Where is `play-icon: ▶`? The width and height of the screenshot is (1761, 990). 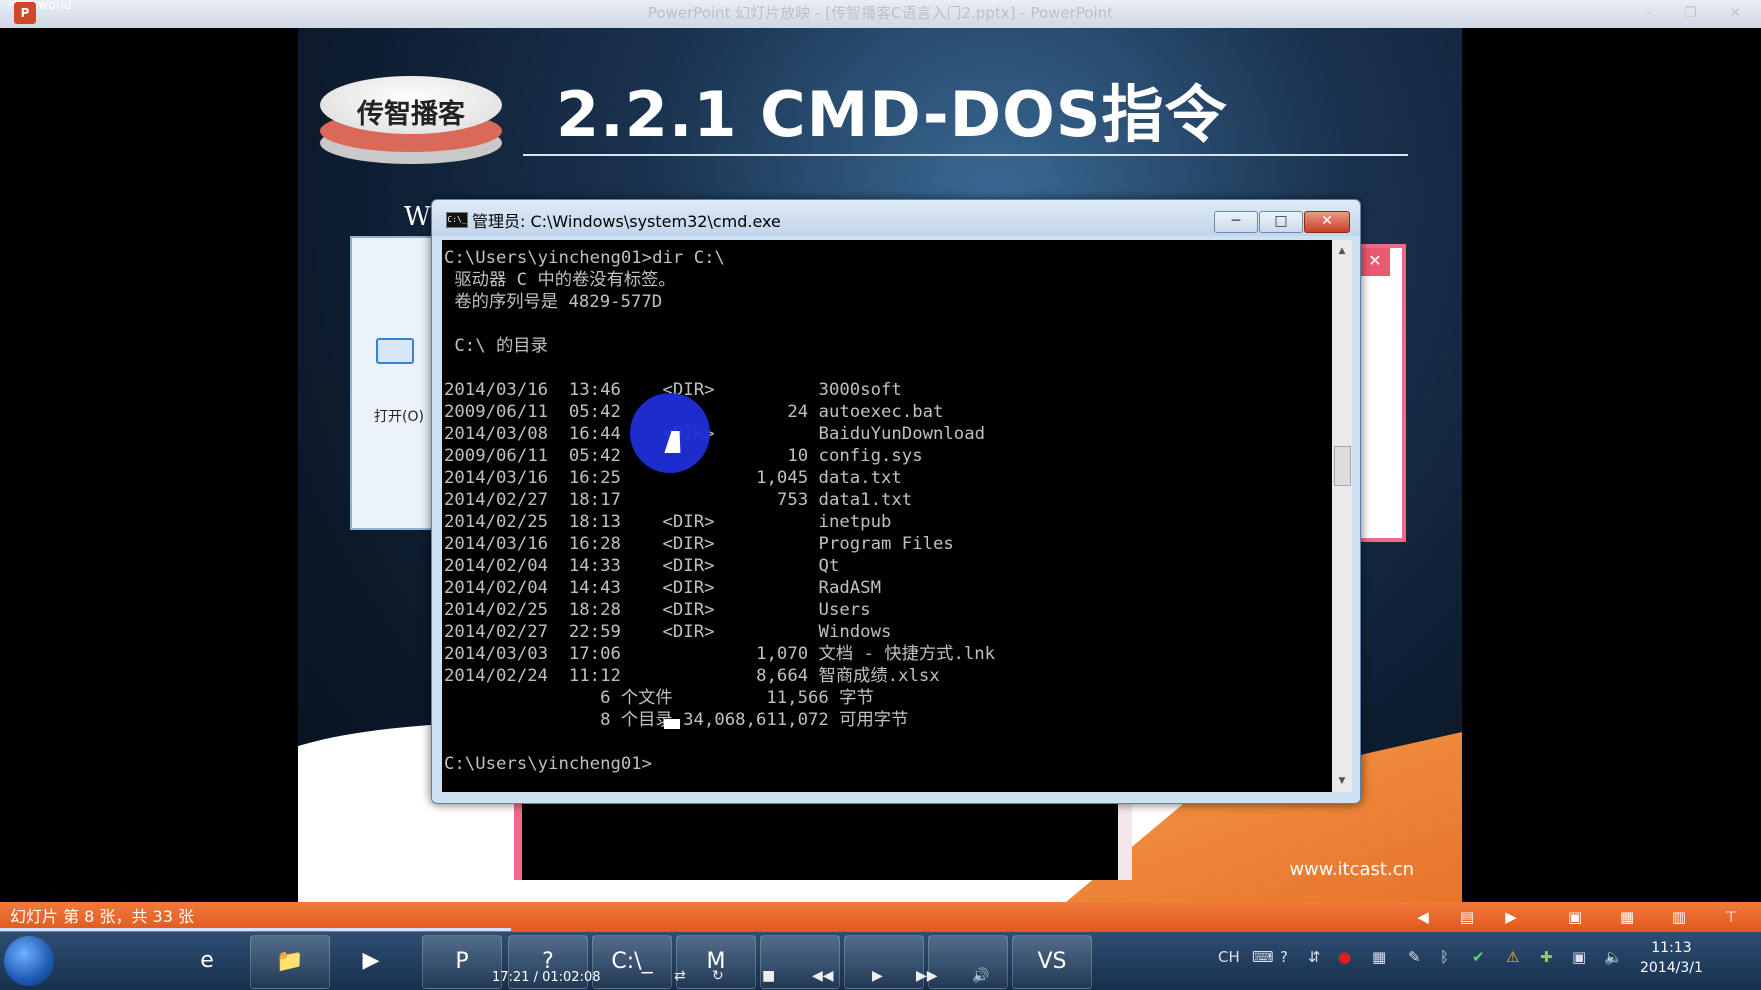 play-icon: ▶ is located at coordinates (877, 976).